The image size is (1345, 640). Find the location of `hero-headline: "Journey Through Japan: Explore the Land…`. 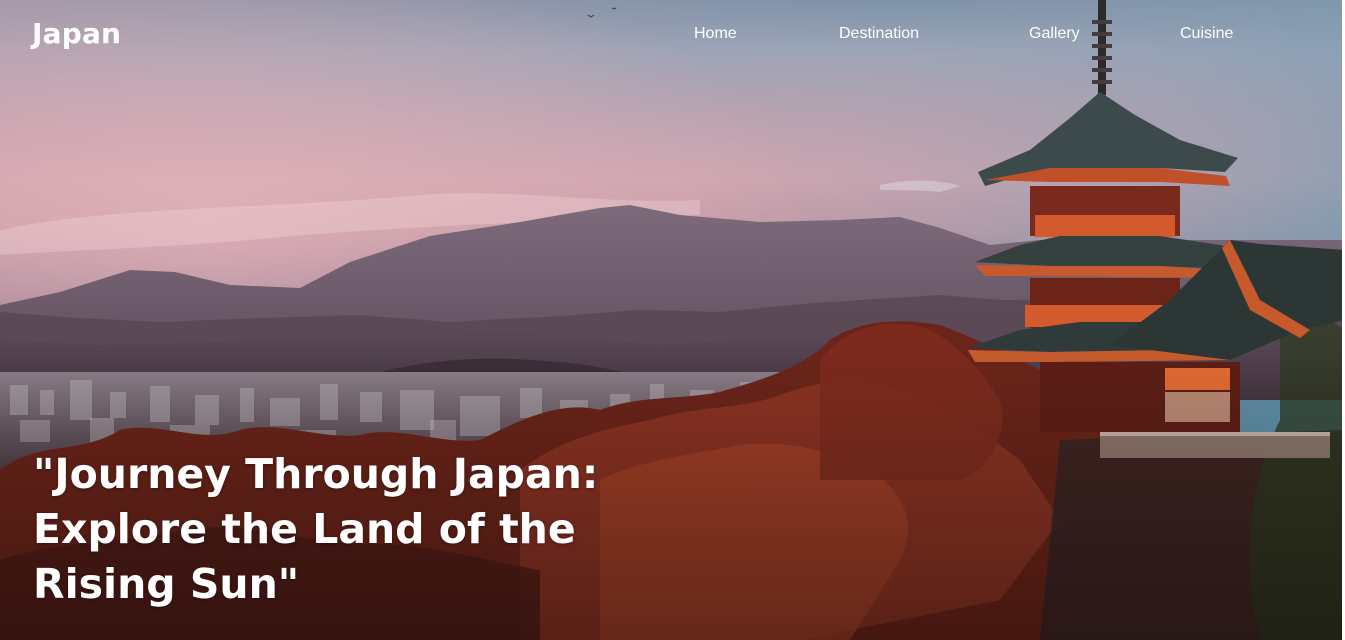

hero-headline: "Journey Through Japan: Explore the Land… is located at coordinates (316, 529).